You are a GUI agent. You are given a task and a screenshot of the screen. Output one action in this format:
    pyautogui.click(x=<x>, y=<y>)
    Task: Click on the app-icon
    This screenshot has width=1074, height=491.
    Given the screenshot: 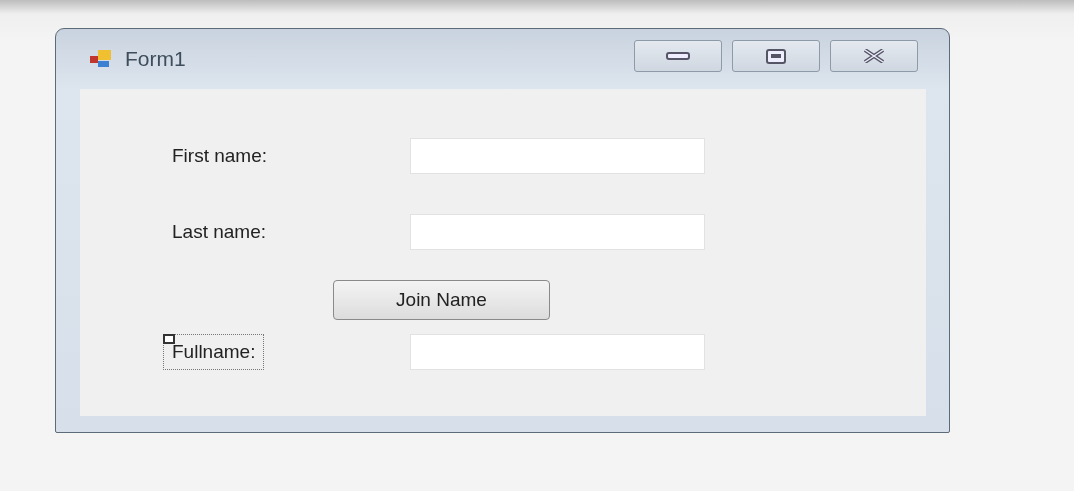 What is the action you would take?
    pyautogui.click(x=101, y=59)
    